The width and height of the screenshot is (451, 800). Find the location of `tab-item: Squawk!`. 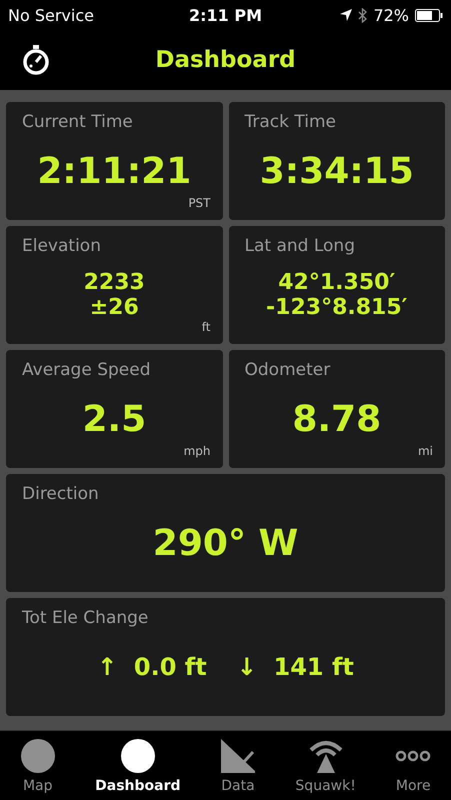

tab-item: Squawk! is located at coordinates (325, 766).